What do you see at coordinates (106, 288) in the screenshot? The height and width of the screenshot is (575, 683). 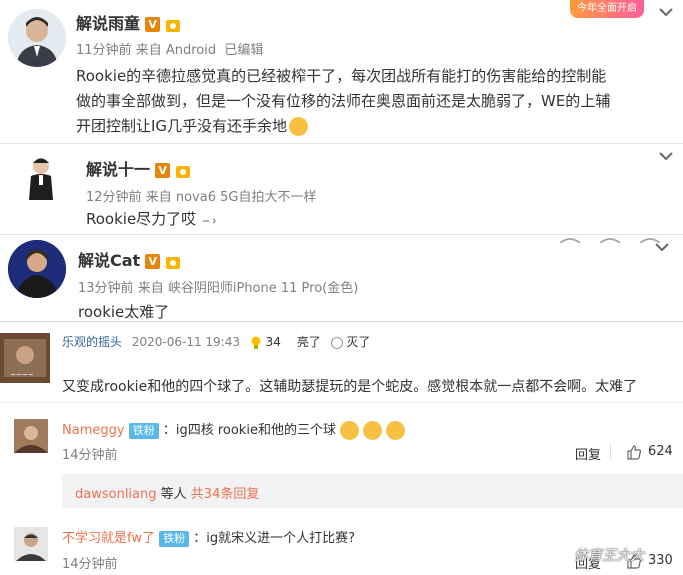 I see `time: 13分钟前` at bounding box center [106, 288].